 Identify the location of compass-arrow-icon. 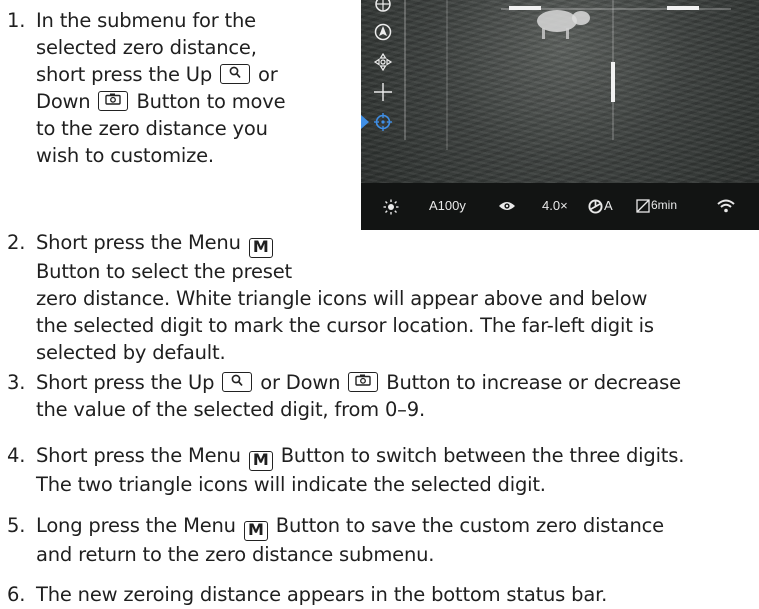
(383, 32).